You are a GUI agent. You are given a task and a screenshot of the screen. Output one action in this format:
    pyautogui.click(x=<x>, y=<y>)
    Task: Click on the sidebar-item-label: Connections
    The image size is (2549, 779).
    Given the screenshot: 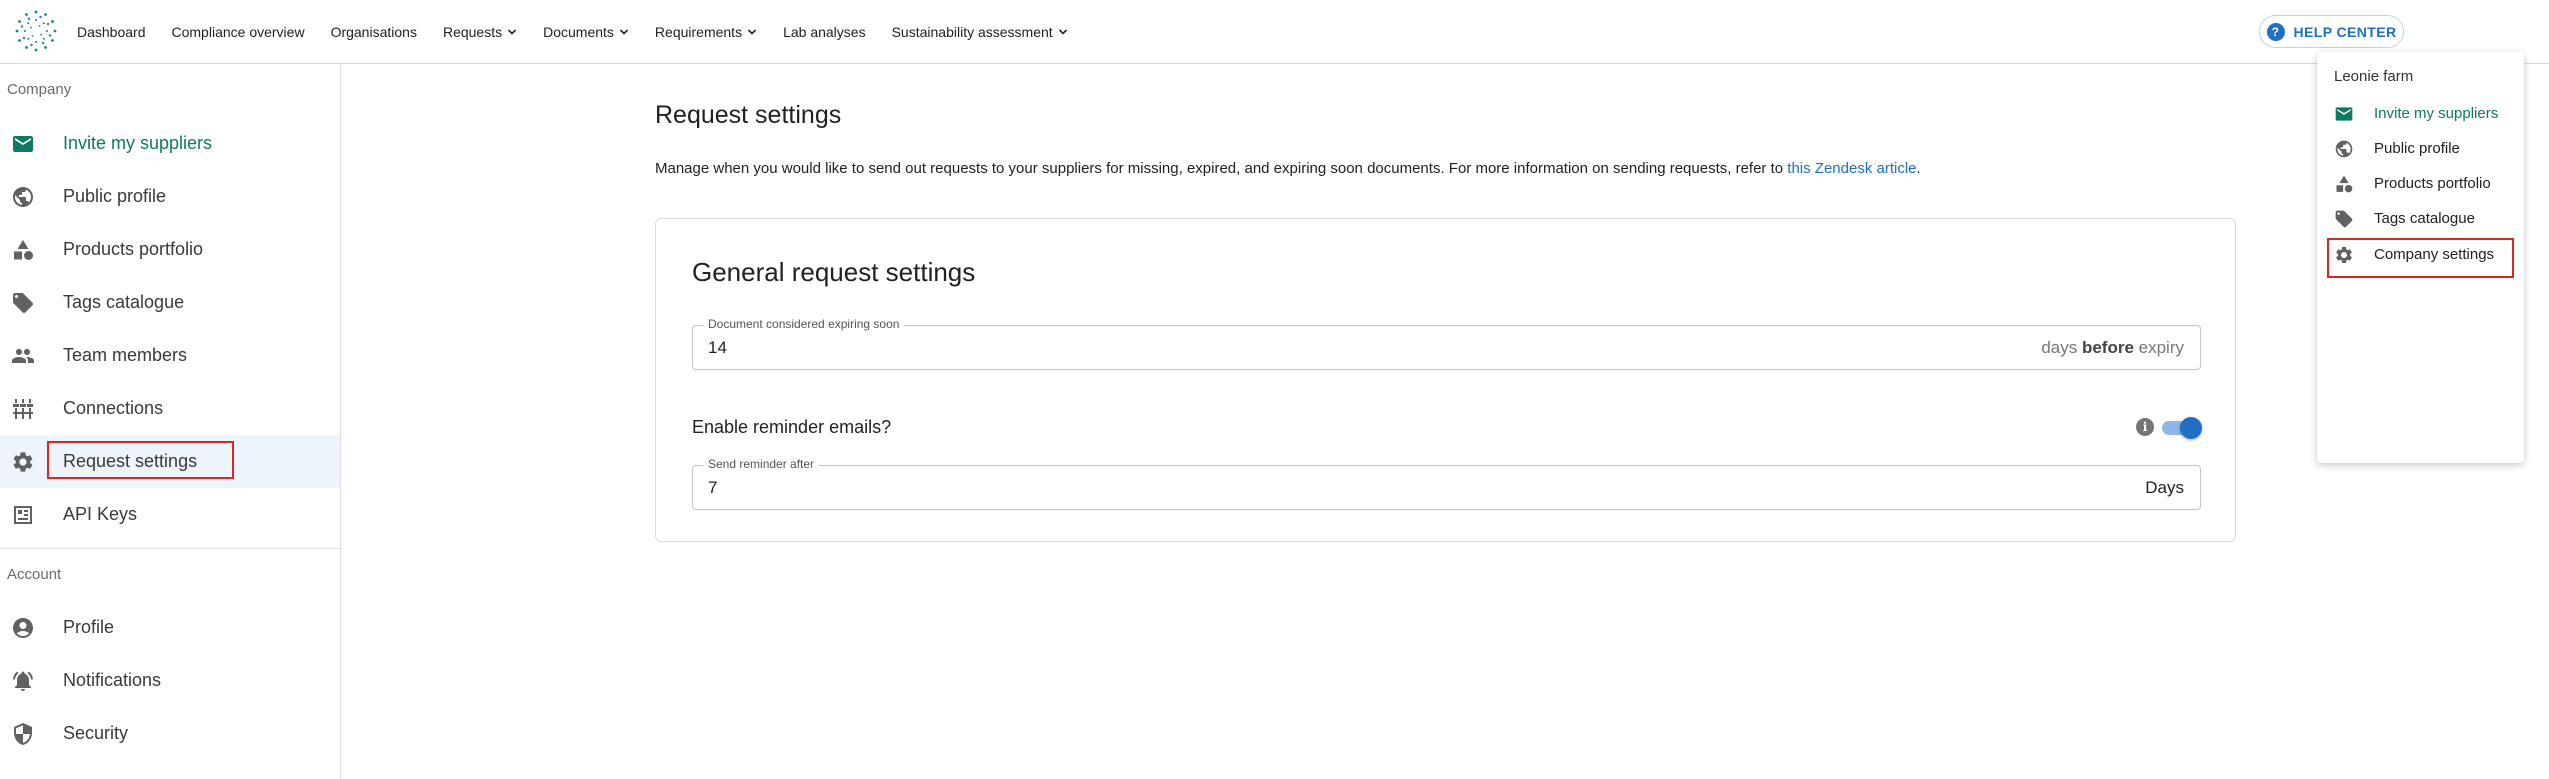 What is the action you would take?
    pyautogui.click(x=113, y=408)
    